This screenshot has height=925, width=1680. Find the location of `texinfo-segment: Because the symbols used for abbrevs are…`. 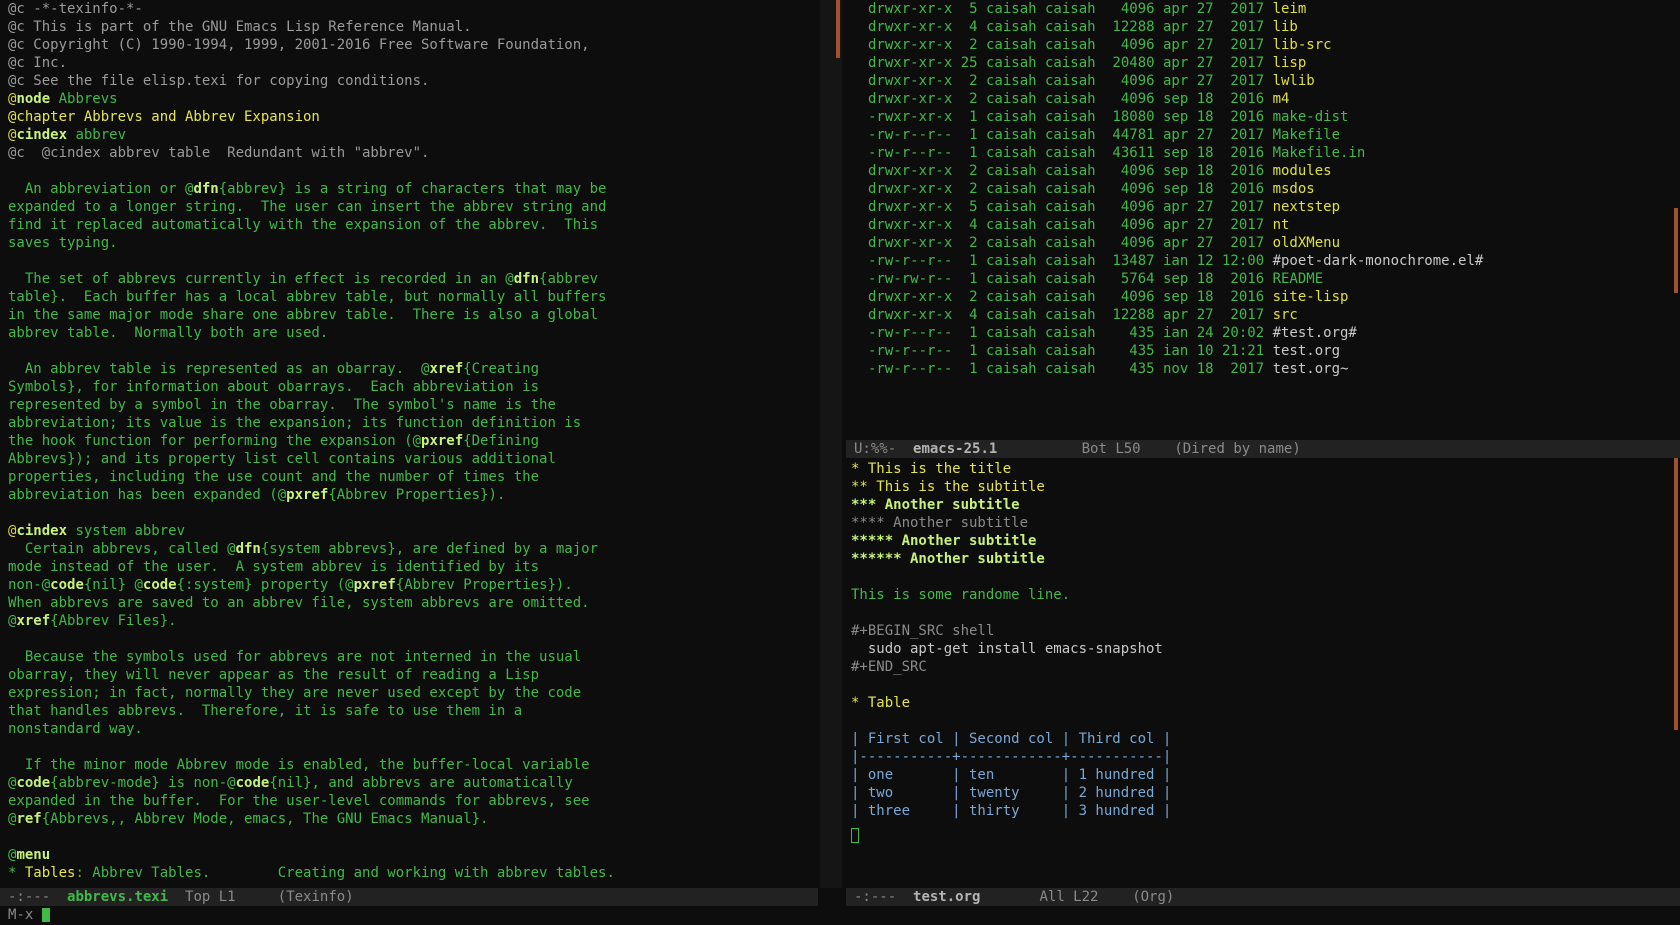

texinfo-segment: Because the symbols used for abbrevs are… is located at coordinates (295, 657).